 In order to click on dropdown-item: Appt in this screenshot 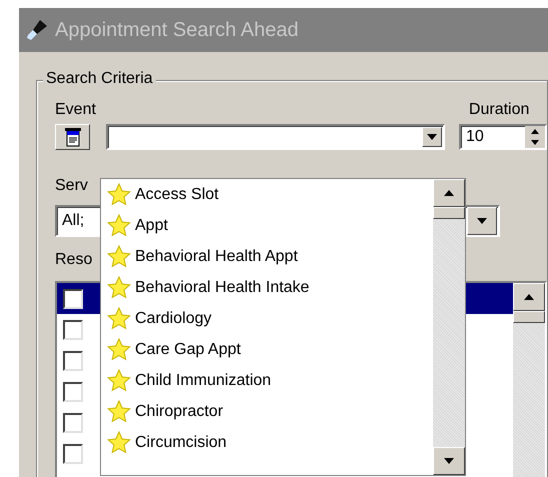, I will do `click(267, 225)`.